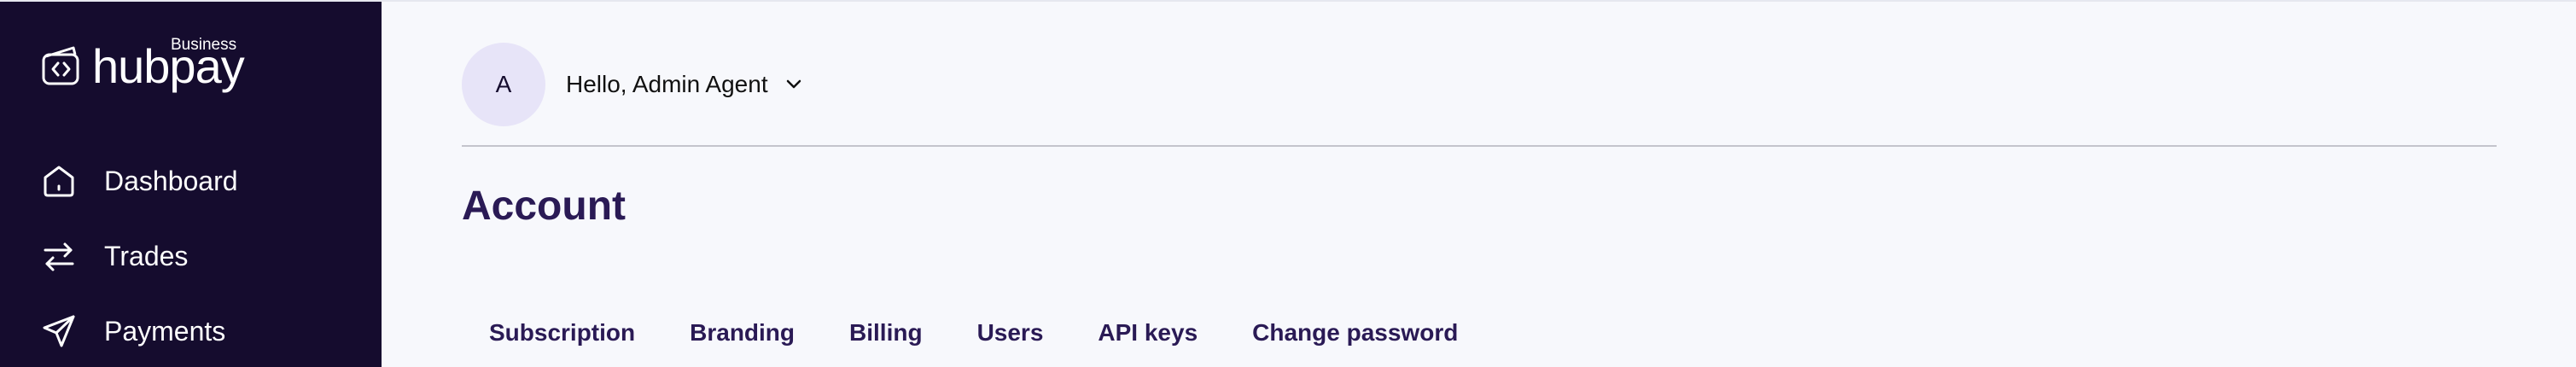  Describe the element at coordinates (60, 65) in the screenshot. I see `hubpay-logo-icon` at that location.